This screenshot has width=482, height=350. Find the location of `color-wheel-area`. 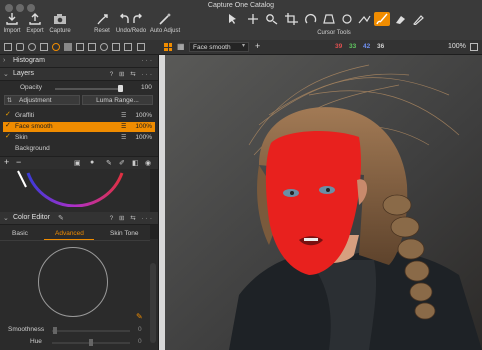

color-wheel-area is located at coordinates (75, 188).